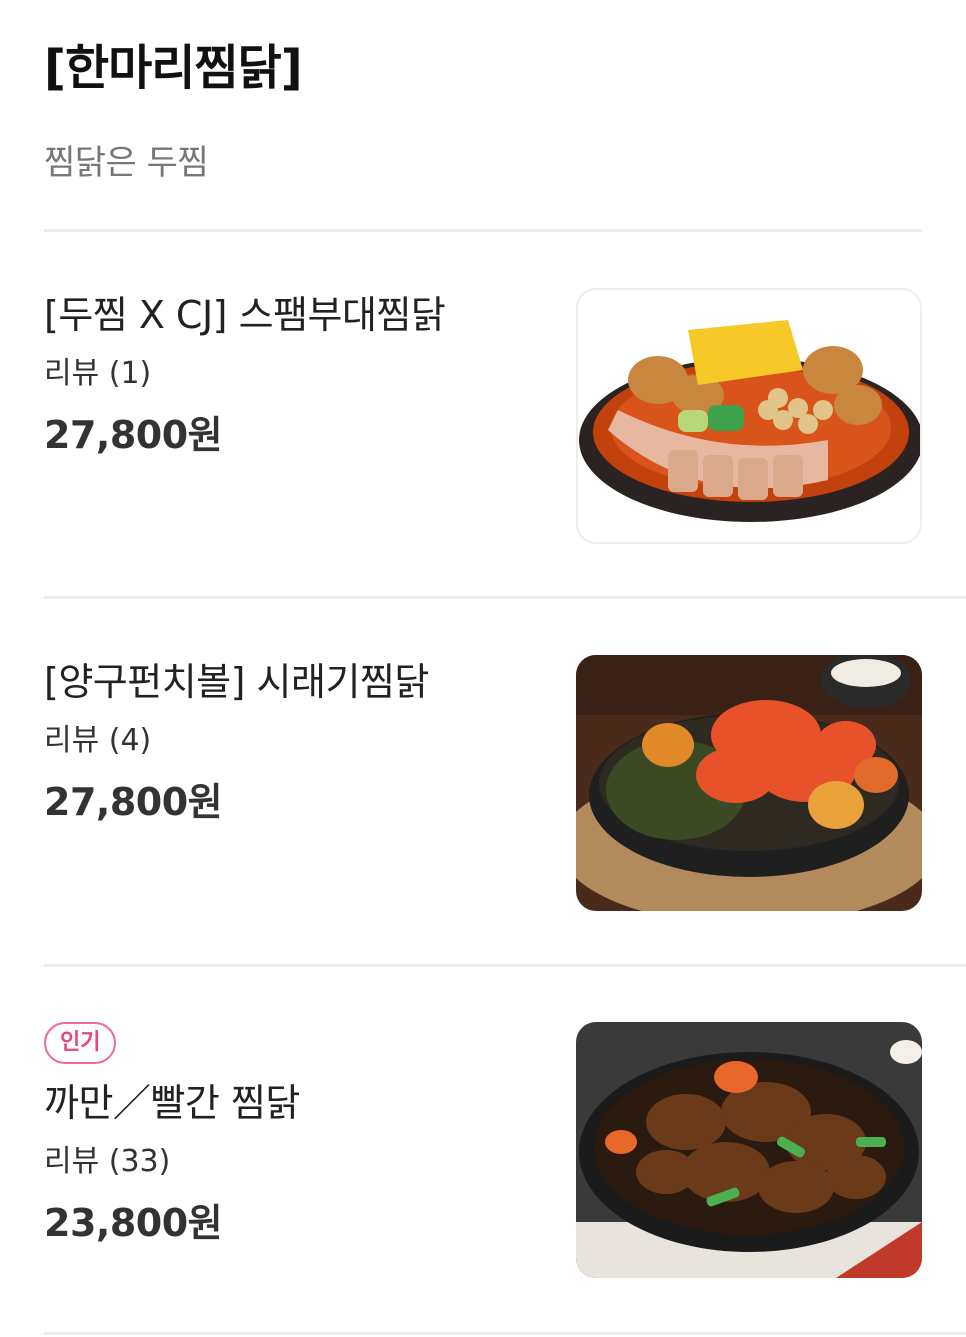  I want to click on menu-item-review-count: 리뷰 (4), so click(98, 740).